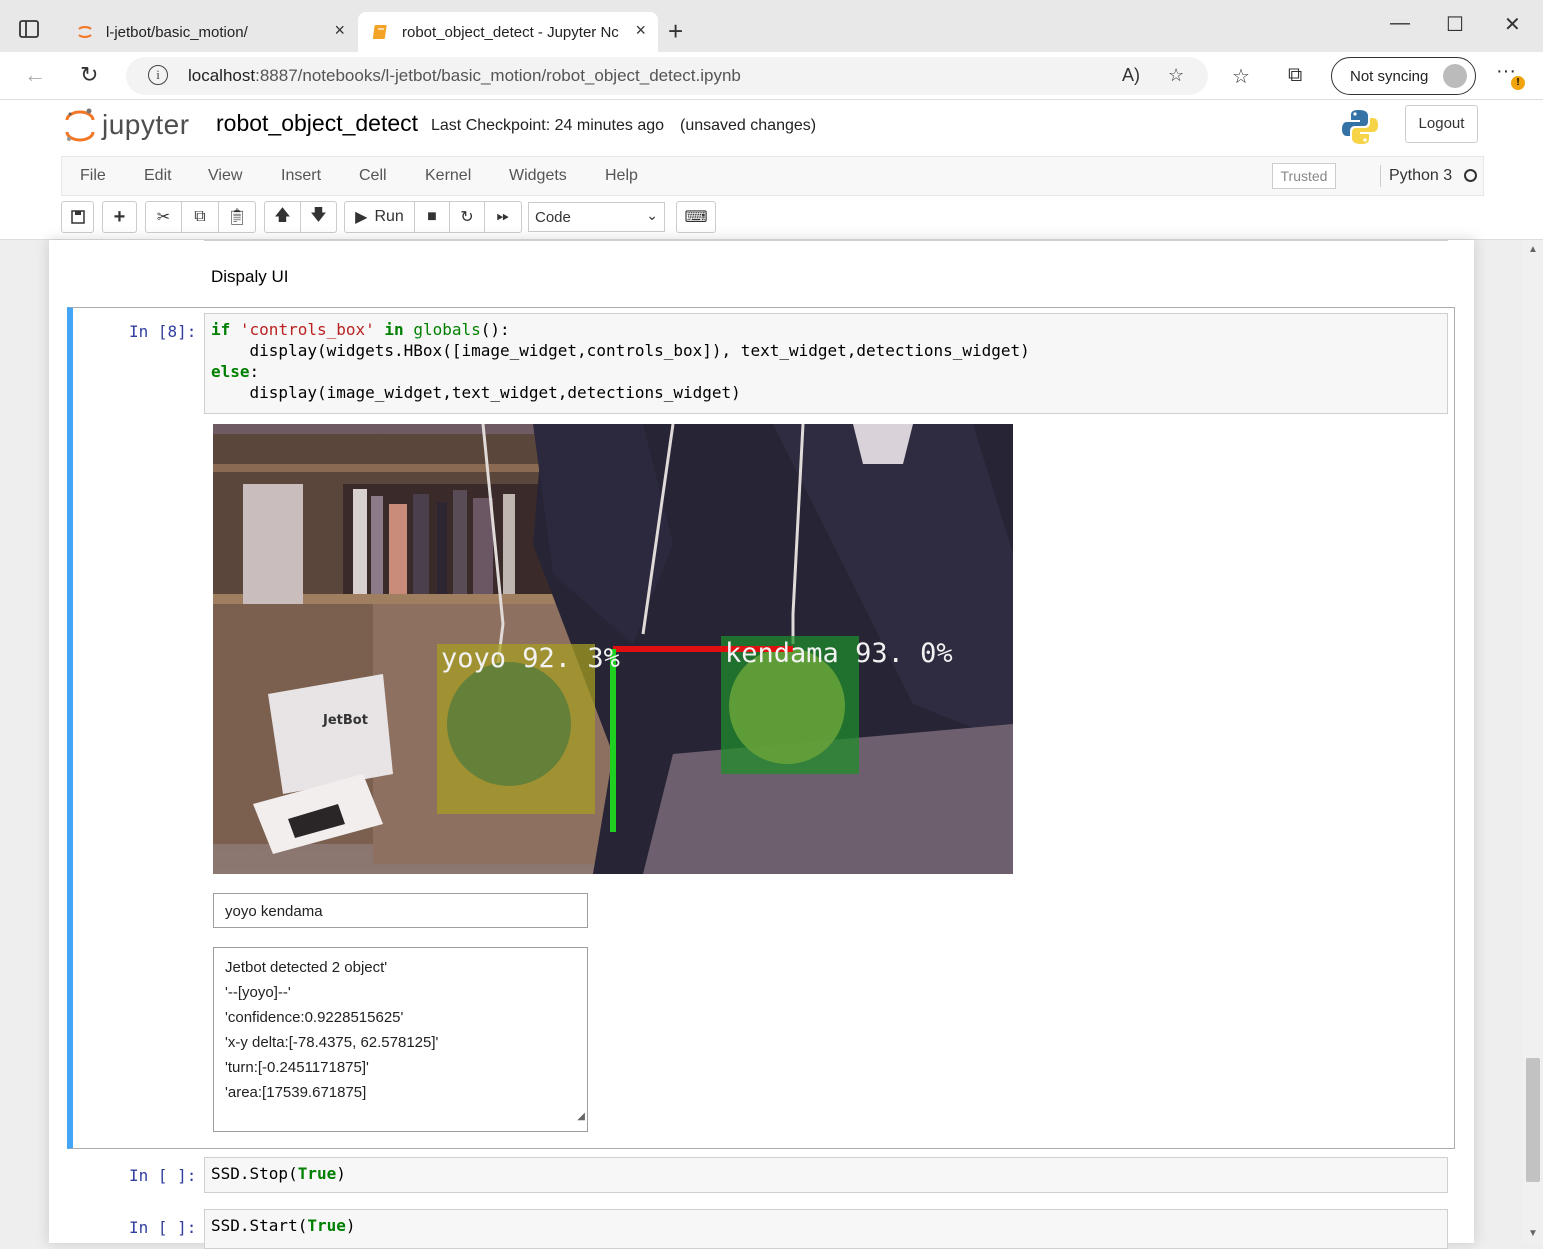 The height and width of the screenshot is (1249, 1543). Describe the element at coordinates (158, 176) in the screenshot. I see `menu-edit: Edit` at that location.